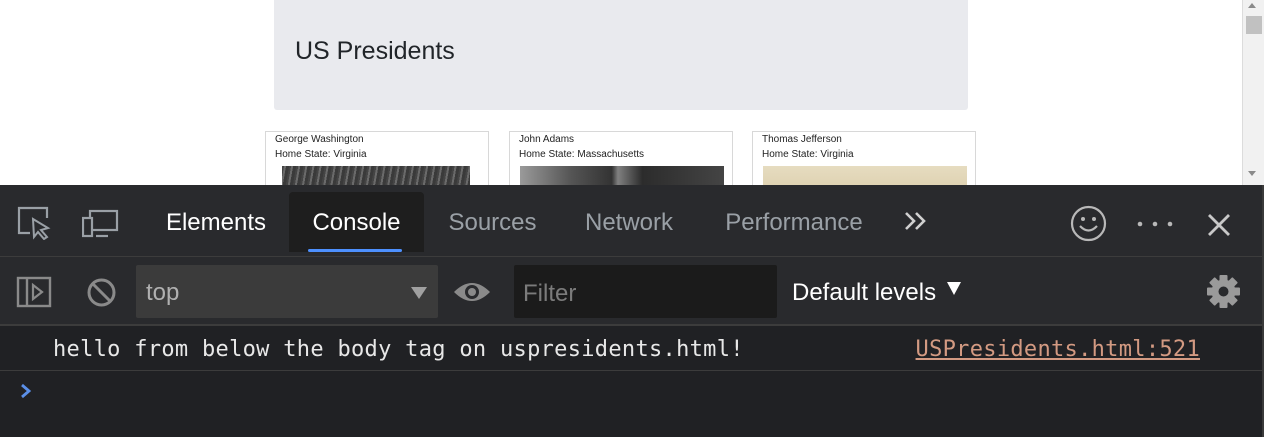 The image size is (1264, 437). I want to click on page-scrollbar, so click(1253, 92).